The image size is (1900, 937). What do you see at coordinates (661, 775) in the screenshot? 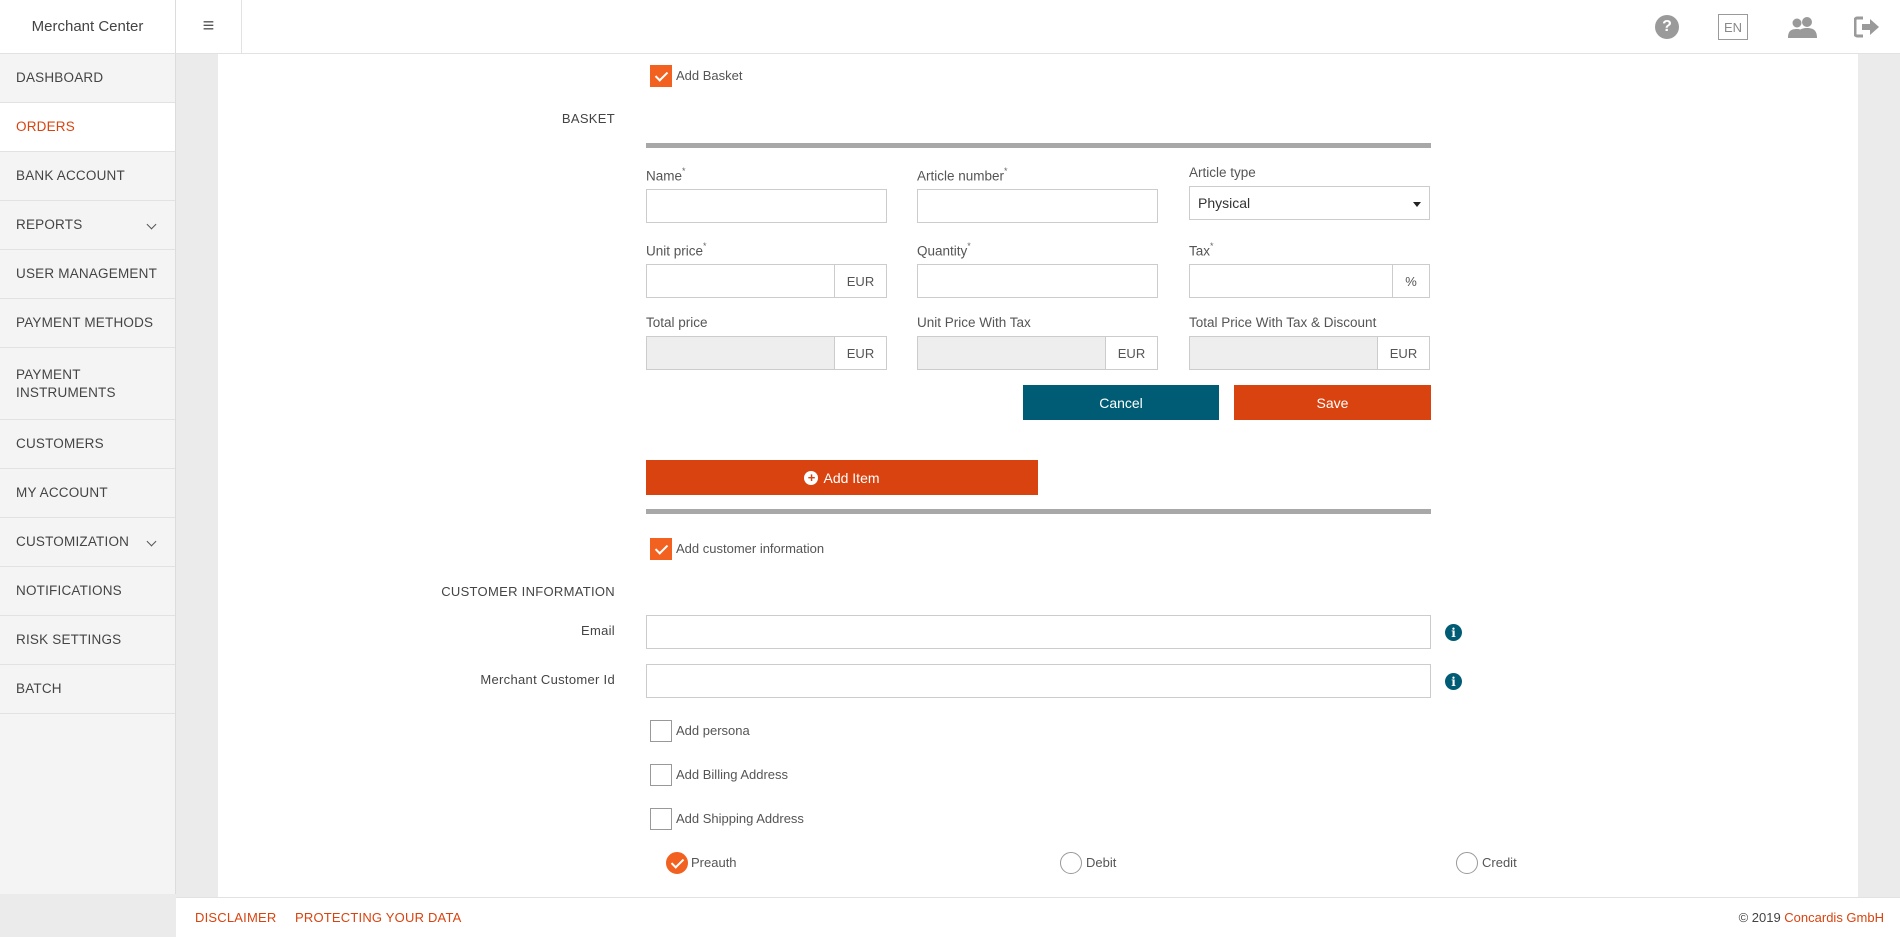
I see `add-billing-address-checkbox` at bounding box center [661, 775].